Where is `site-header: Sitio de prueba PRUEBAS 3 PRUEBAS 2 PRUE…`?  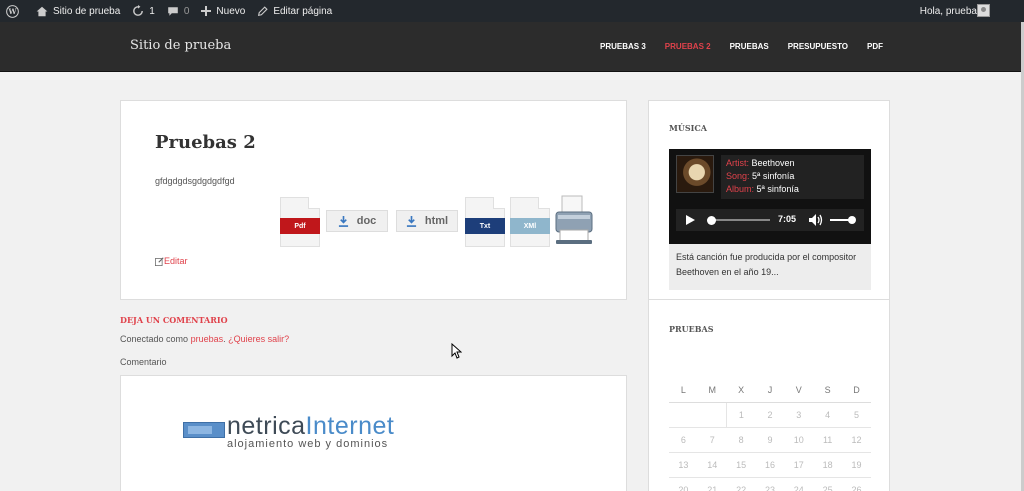 site-header: Sitio de prueba PRUEBAS 3 PRUEBAS 2 PRUE… is located at coordinates (512, 47).